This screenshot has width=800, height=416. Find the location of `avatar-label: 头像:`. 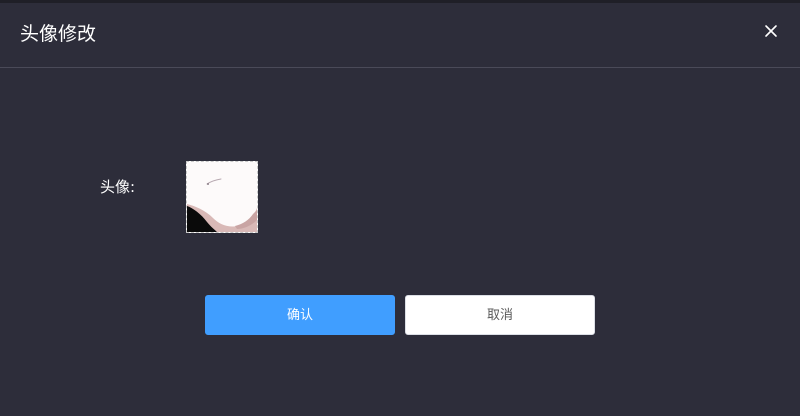

avatar-label: 头像: is located at coordinates (118, 187).